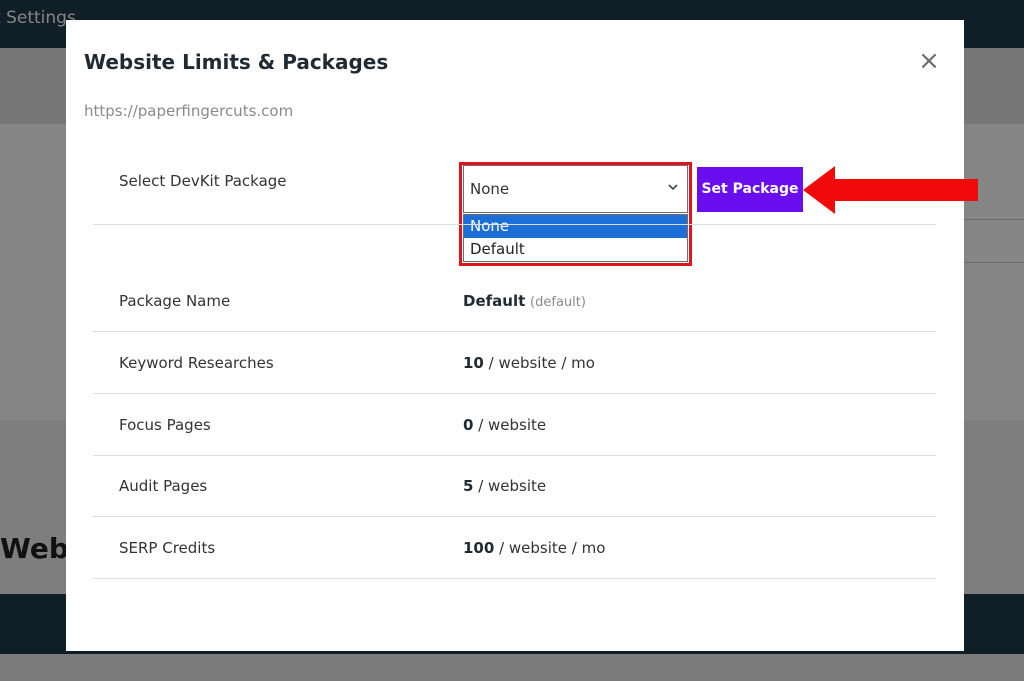  I want to click on set-package-button: Set Package, so click(750, 189).